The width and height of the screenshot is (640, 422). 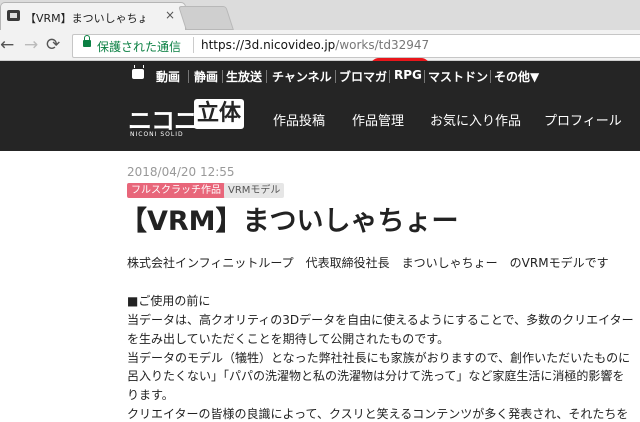 What do you see at coordinates (7, 45) in the screenshot?
I see `back-arrow-icon: ←` at bounding box center [7, 45].